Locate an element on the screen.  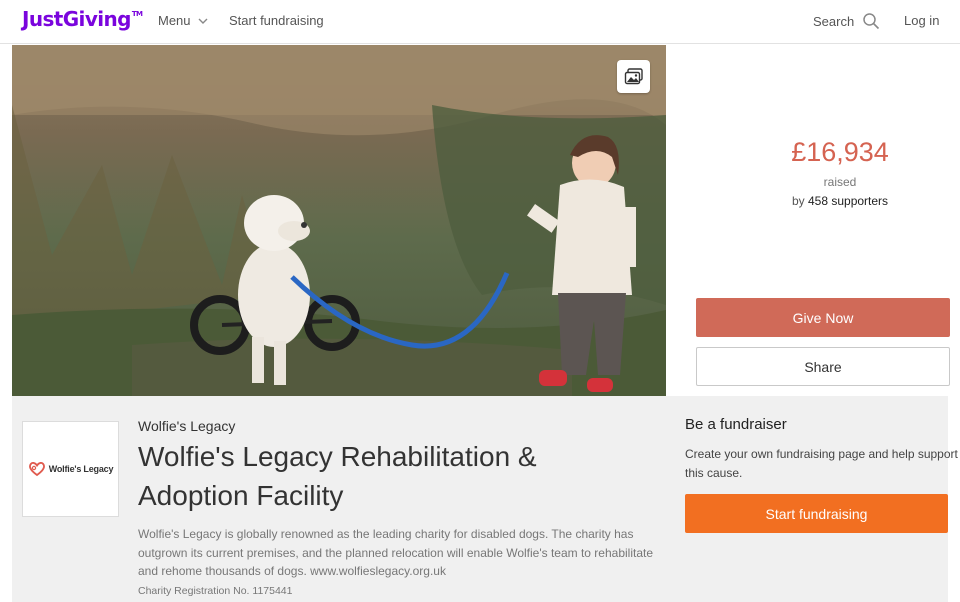
charity-name: Wolfie's Legacy is located at coordinates (186, 426).